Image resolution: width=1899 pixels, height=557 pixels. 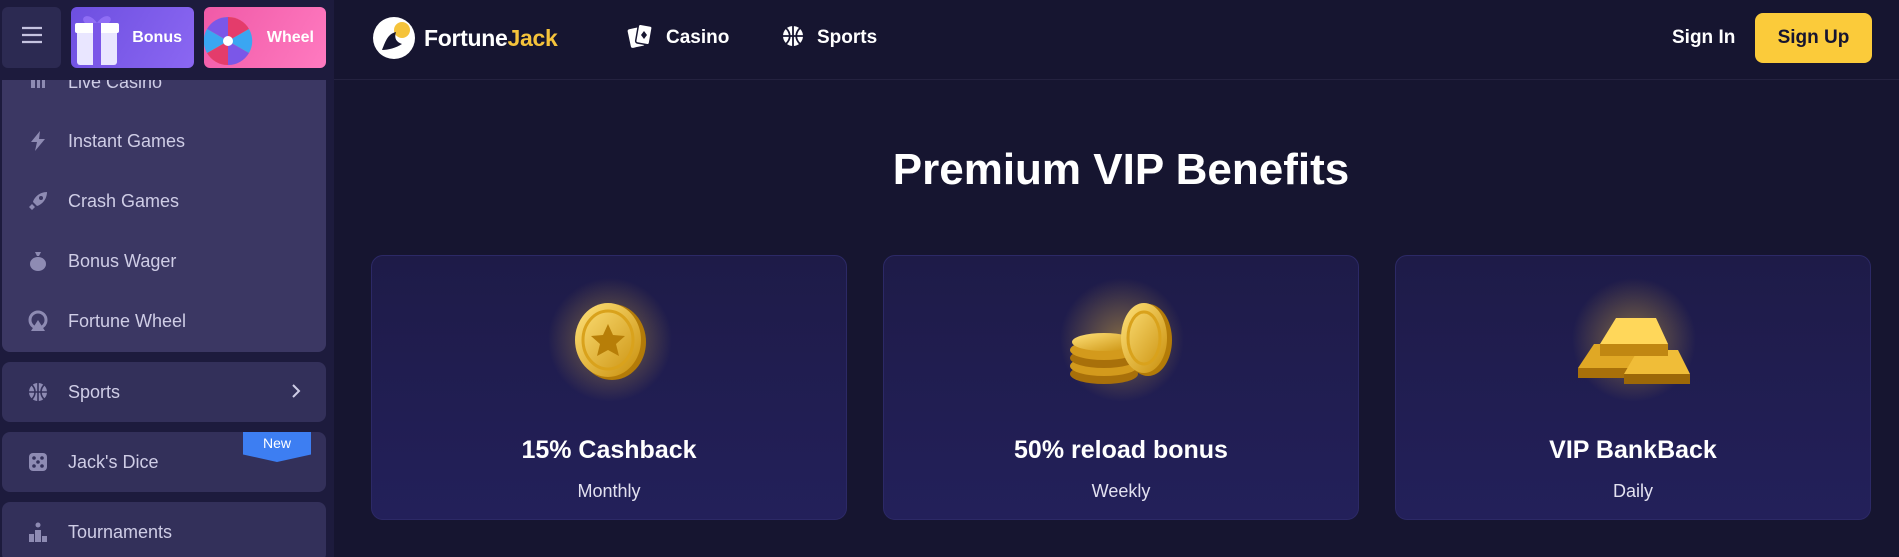 I want to click on nav-sports: Sports, so click(x=829, y=38).